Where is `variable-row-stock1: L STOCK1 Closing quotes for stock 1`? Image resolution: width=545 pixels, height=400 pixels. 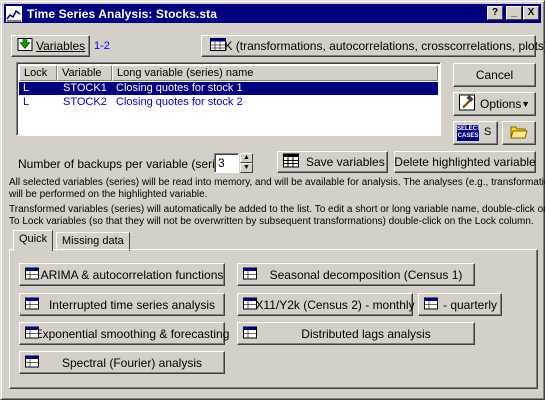
variable-row-stock1: L STOCK1 Closing quotes for stock 1 is located at coordinates (228, 88).